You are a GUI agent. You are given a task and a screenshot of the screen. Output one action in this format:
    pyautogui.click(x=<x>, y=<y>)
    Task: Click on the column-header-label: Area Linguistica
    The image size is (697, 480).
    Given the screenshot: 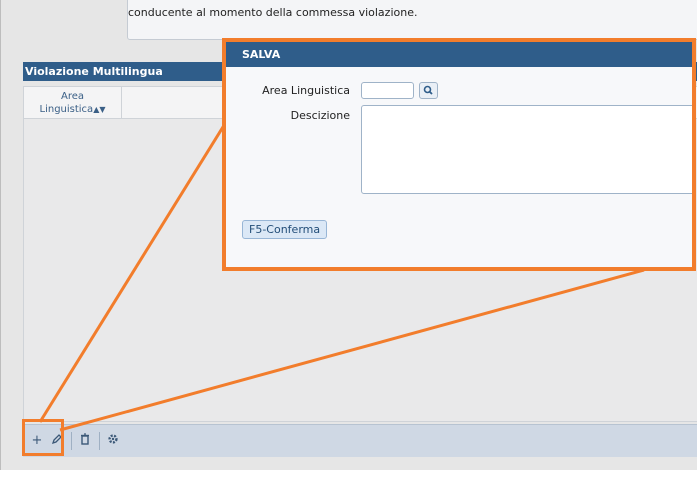 What is the action you would take?
    pyautogui.click(x=66, y=103)
    